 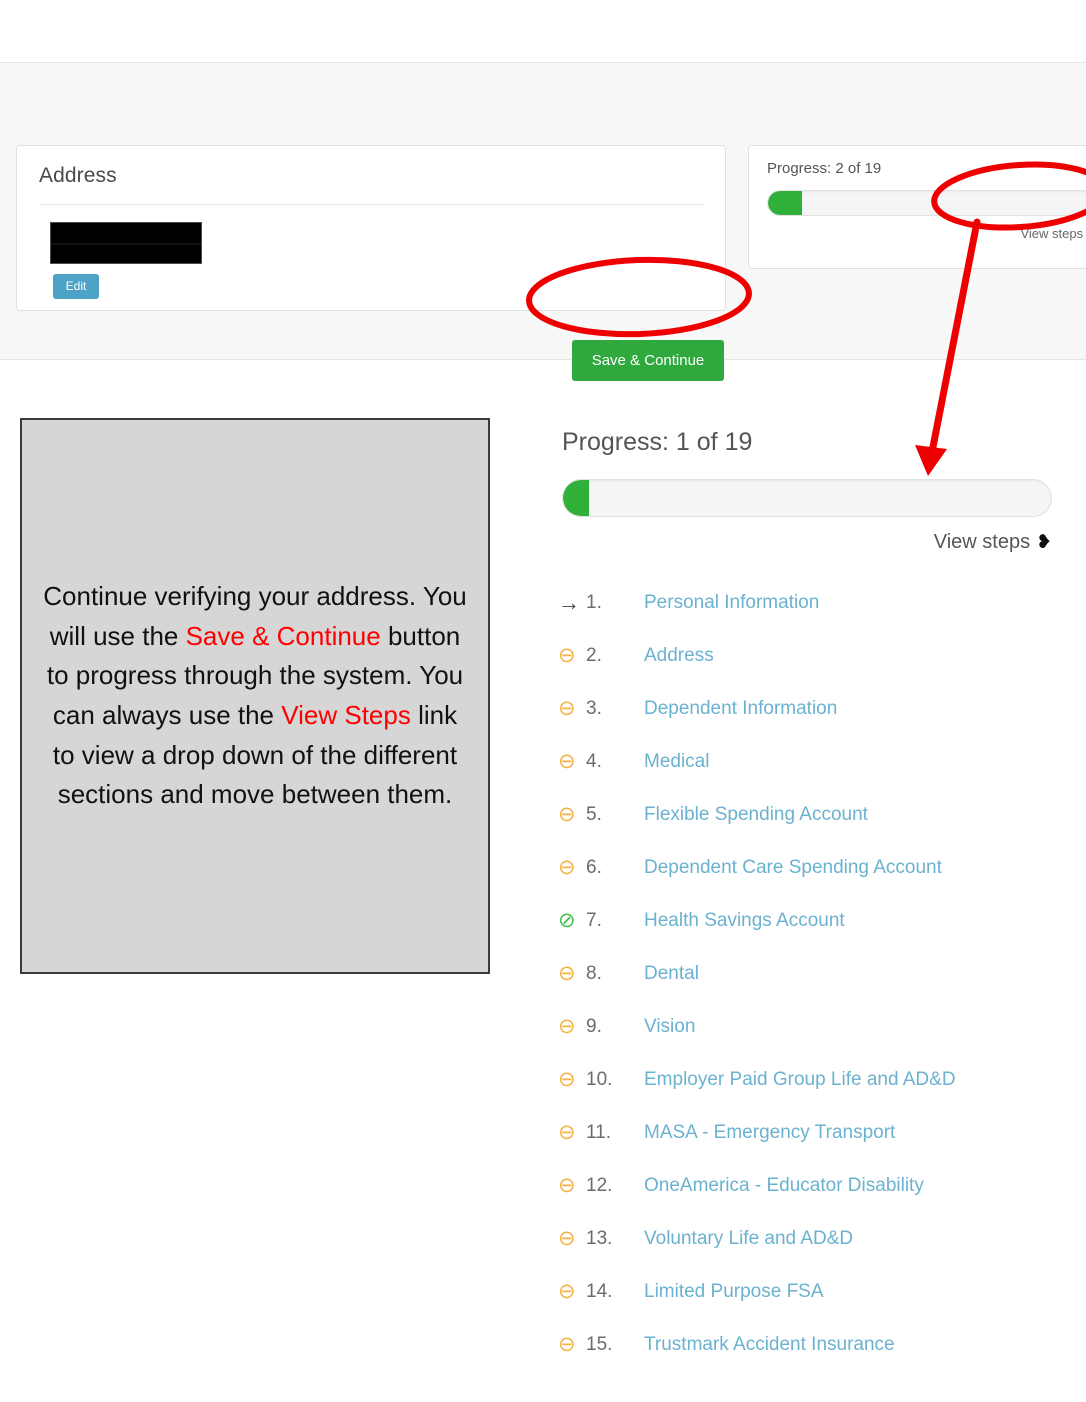 I want to click on step-link: Trustmark Accident Insurance, so click(x=769, y=1345).